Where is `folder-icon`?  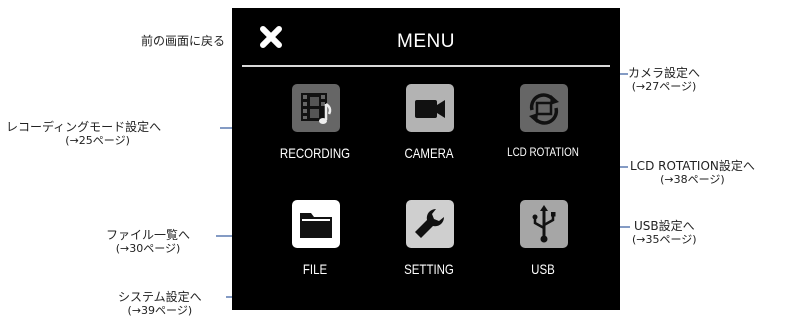 folder-icon is located at coordinates (316, 224).